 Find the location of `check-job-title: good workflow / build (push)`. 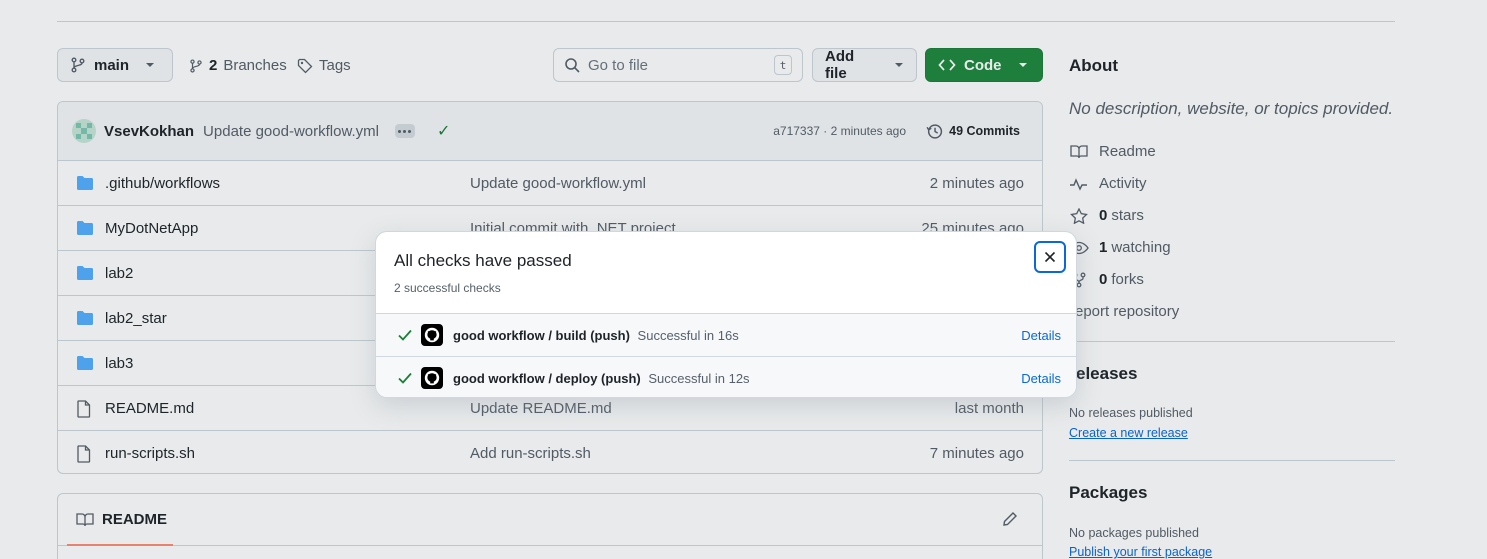

check-job-title: good workflow / build (push) is located at coordinates (541, 335).